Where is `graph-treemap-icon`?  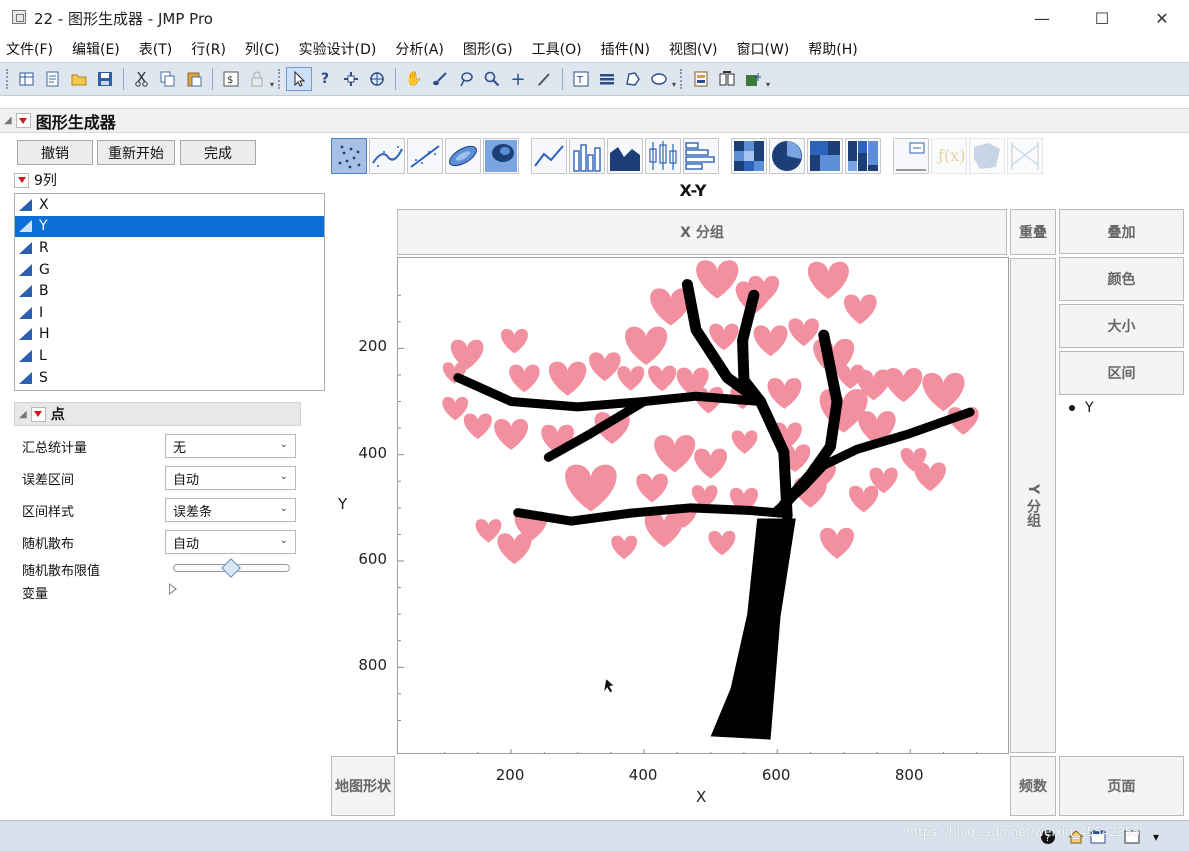
graph-treemap-icon is located at coordinates (825, 156).